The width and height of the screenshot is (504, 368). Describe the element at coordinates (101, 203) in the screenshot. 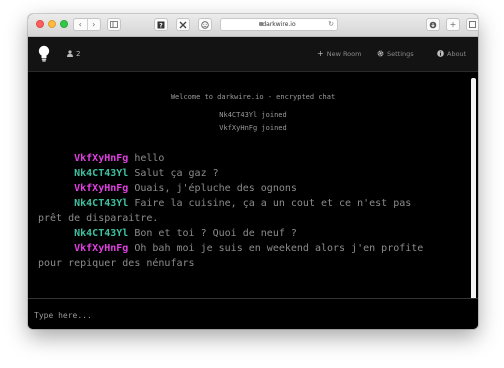

I see `message-username: Nk4CT43Yl` at that location.